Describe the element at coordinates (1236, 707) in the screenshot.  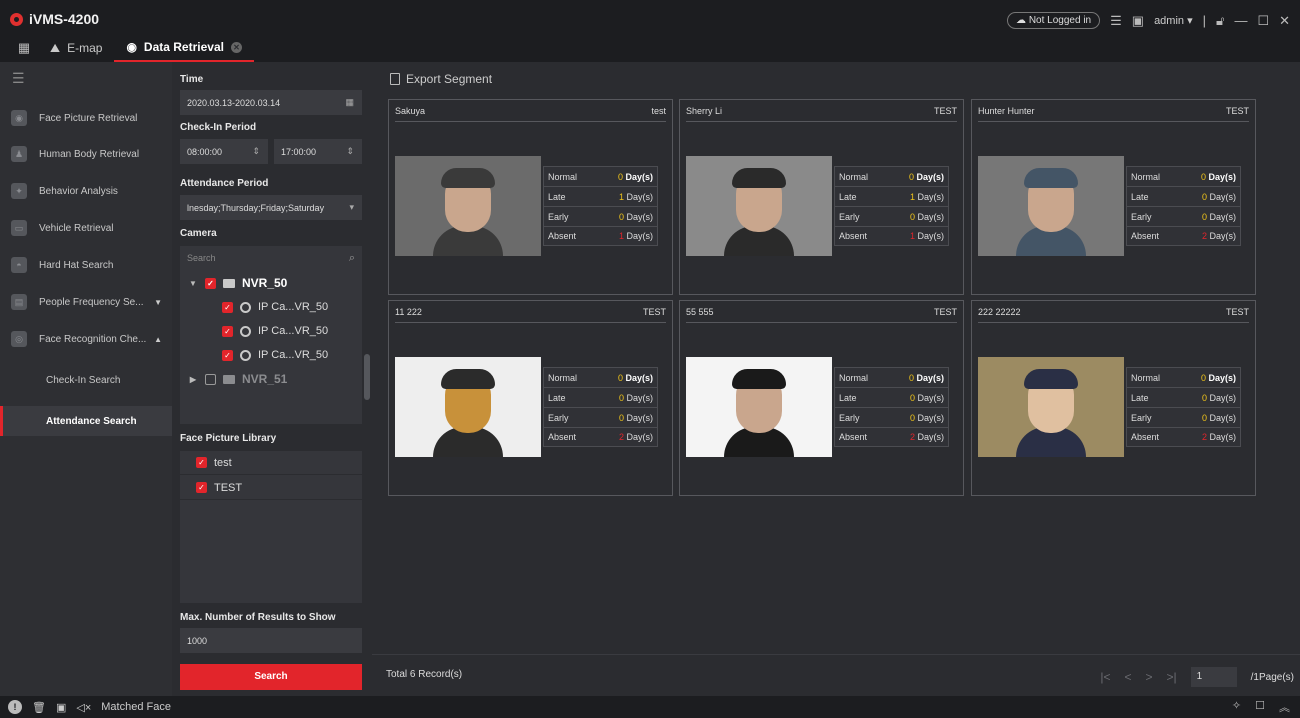
I see `pin-icon: ✧` at that location.